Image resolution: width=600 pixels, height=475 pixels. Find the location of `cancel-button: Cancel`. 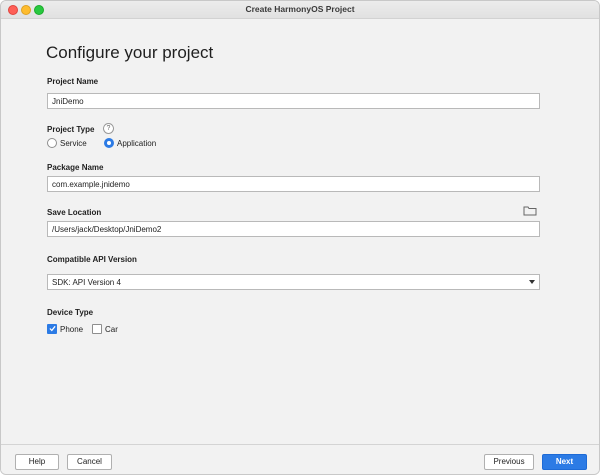

cancel-button: Cancel is located at coordinates (89, 462).